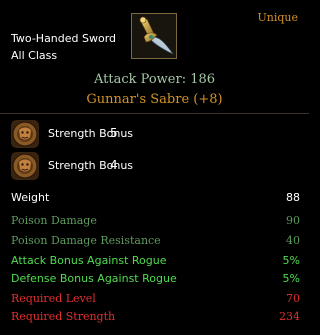  What do you see at coordinates (54, 220) in the screenshot?
I see `stat-label: Poison Damage` at bounding box center [54, 220].